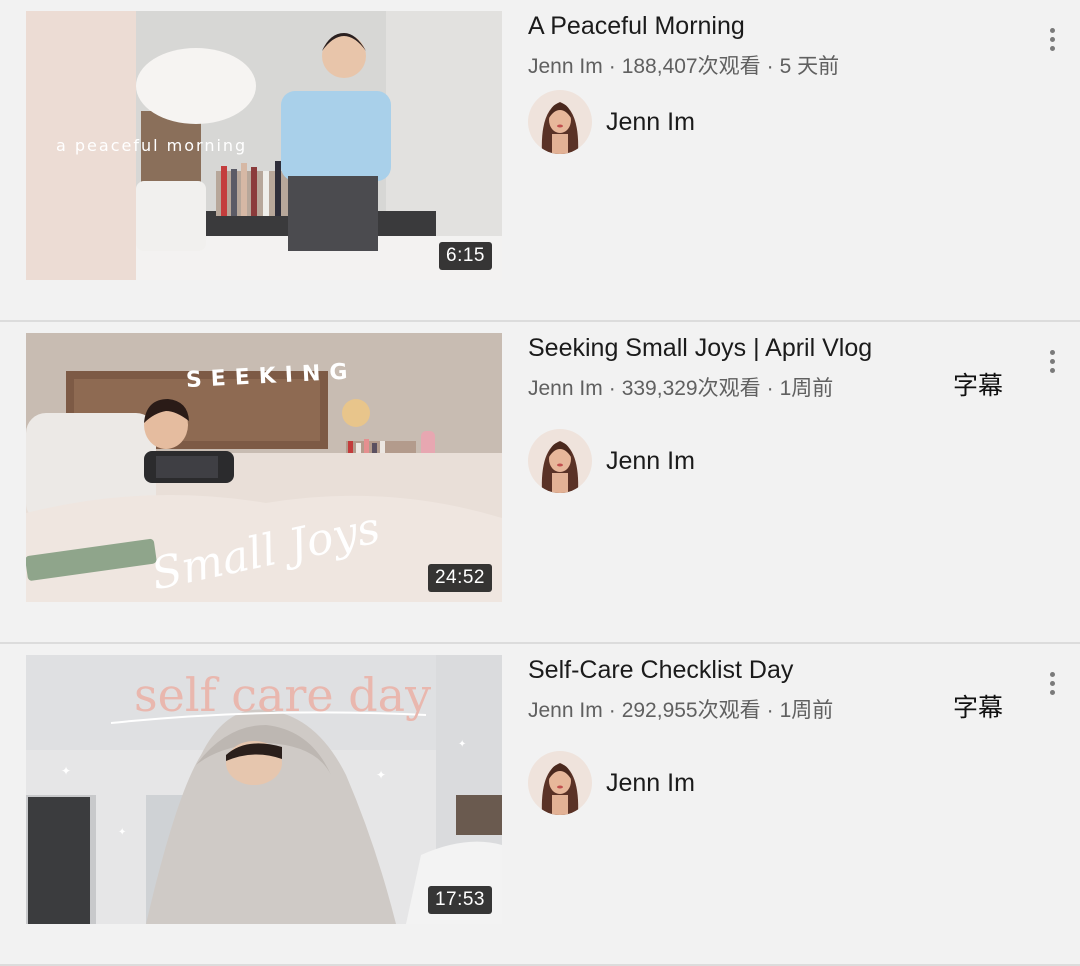  I want to click on thumbnail-image: SEEKING Small Joys, so click(264, 467).